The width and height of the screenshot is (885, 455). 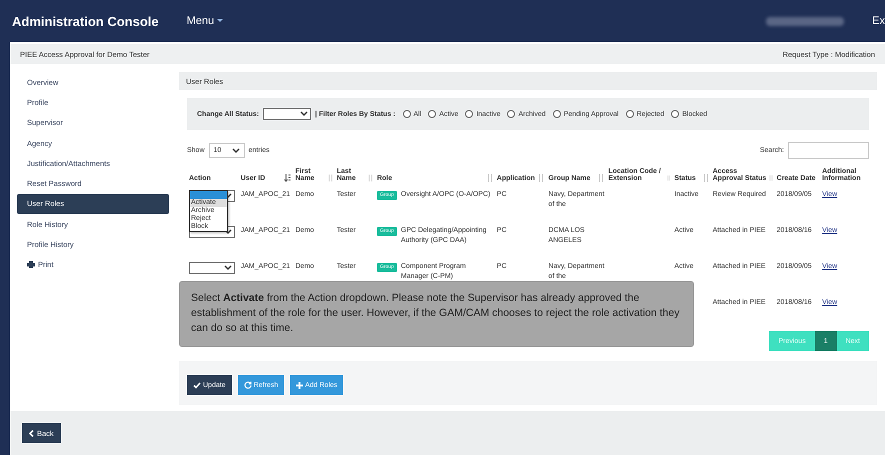 I want to click on header-link: Ex, so click(x=878, y=21).